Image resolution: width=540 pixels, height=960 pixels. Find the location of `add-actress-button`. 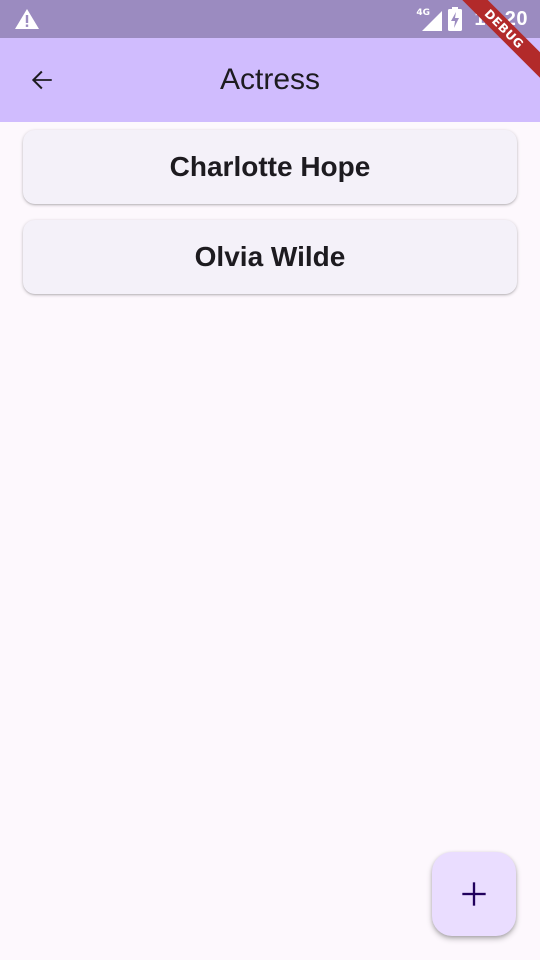

add-actress-button is located at coordinates (474, 894).